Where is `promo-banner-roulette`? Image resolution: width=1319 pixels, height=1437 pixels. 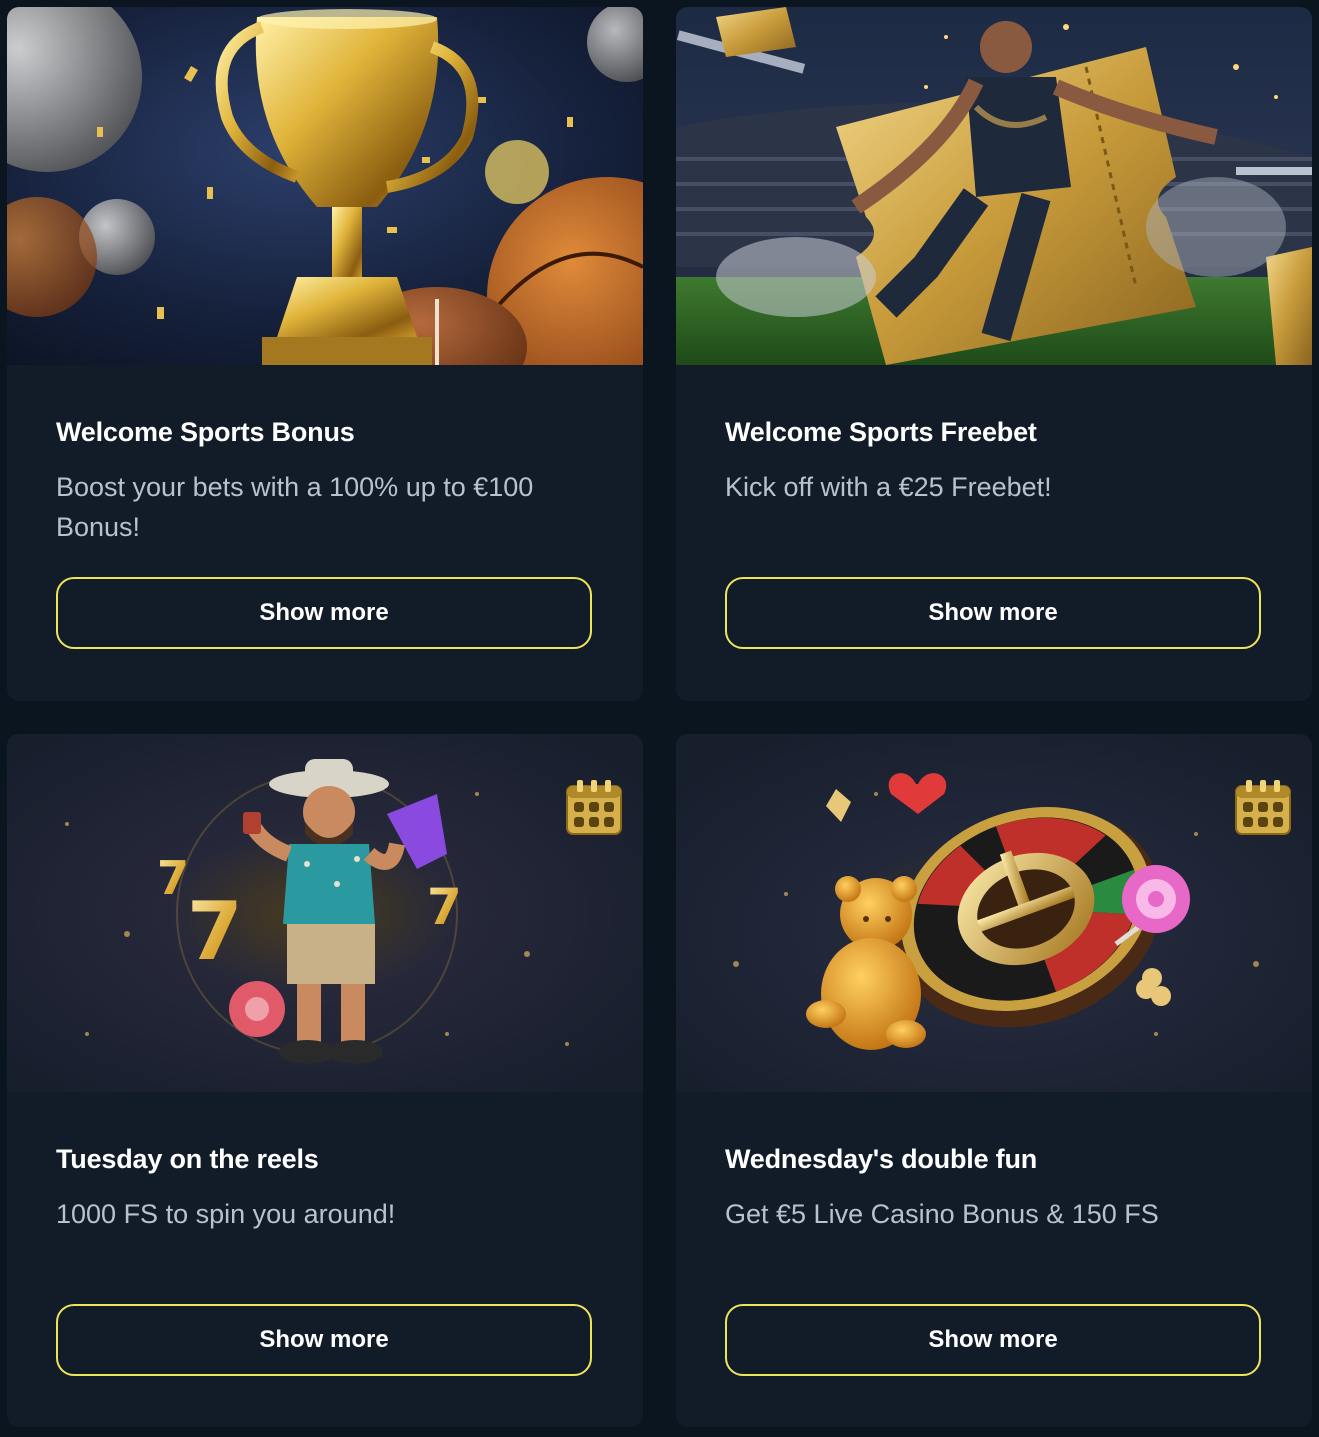 promo-banner-roulette is located at coordinates (994, 913).